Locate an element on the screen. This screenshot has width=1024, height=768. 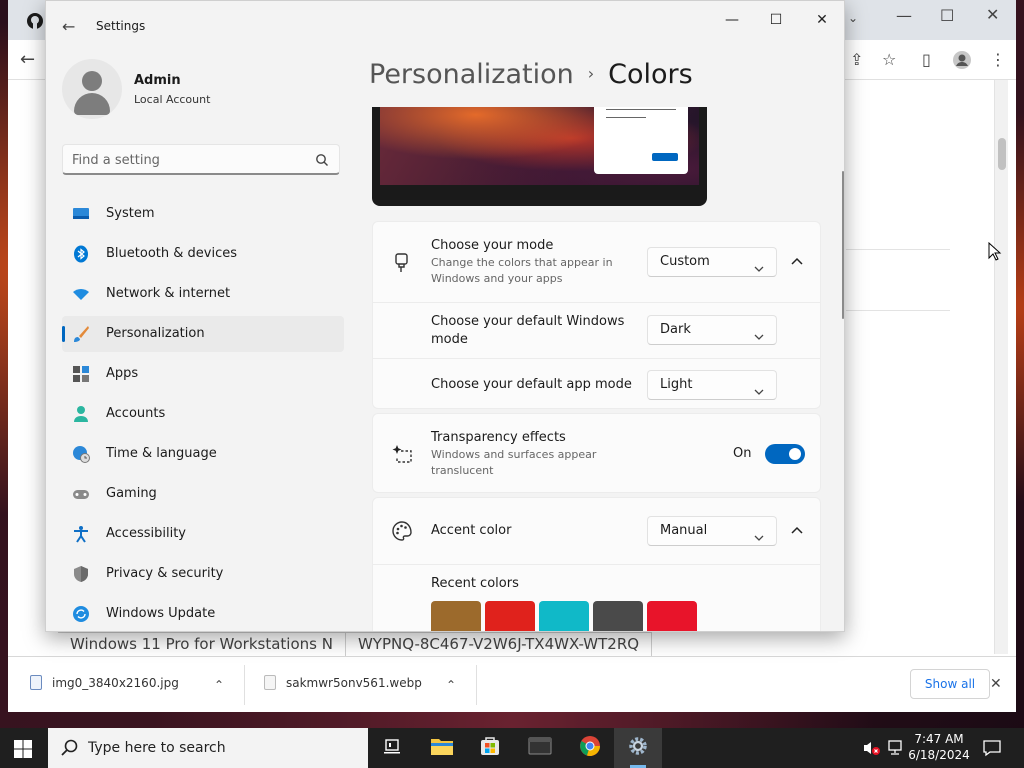
bookmark-star-icon: ☆ is located at coordinates (889, 60).